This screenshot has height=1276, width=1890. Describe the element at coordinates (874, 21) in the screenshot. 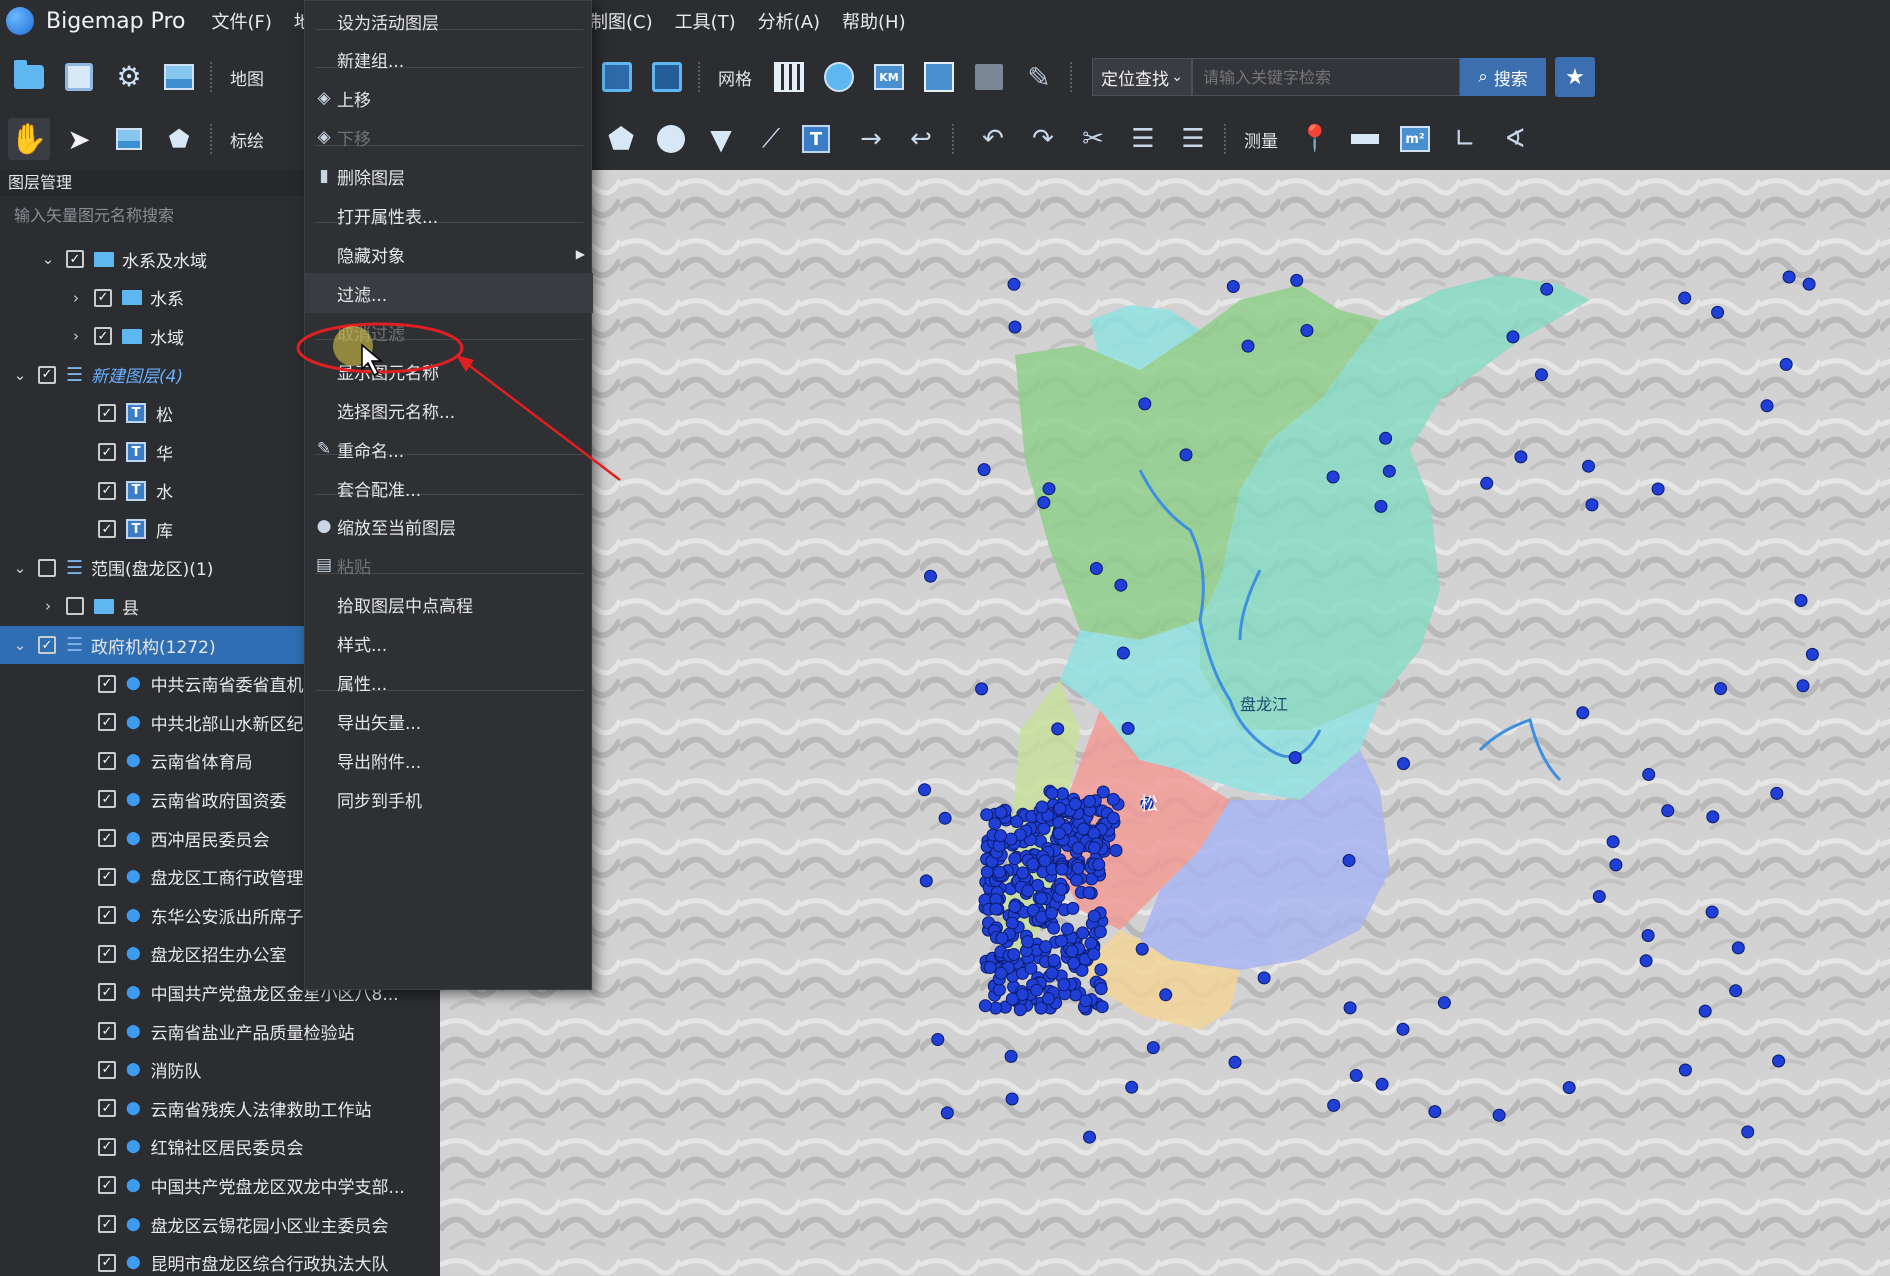

I see `menu-help: 帮助(H)` at that location.